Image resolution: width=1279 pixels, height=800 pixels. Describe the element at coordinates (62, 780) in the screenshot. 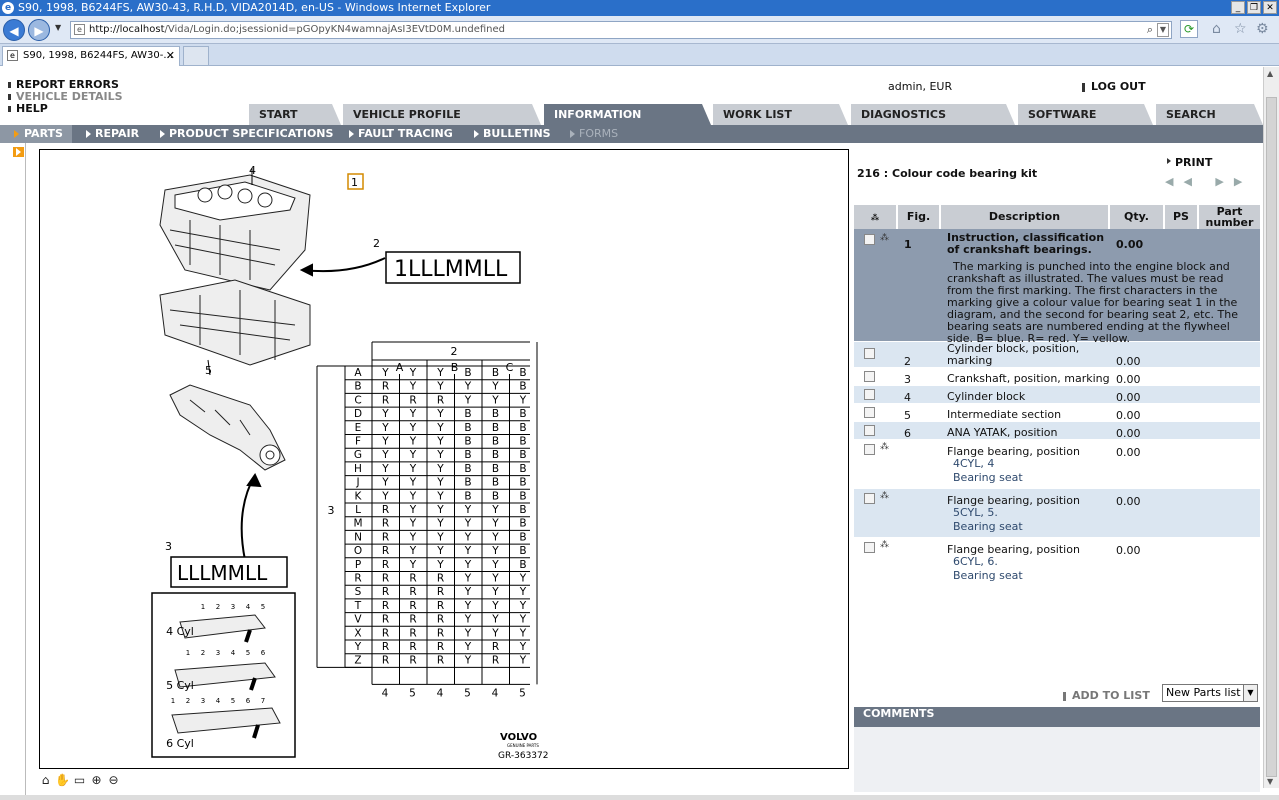

I see `pan-hand-icon: ✋` at that location.